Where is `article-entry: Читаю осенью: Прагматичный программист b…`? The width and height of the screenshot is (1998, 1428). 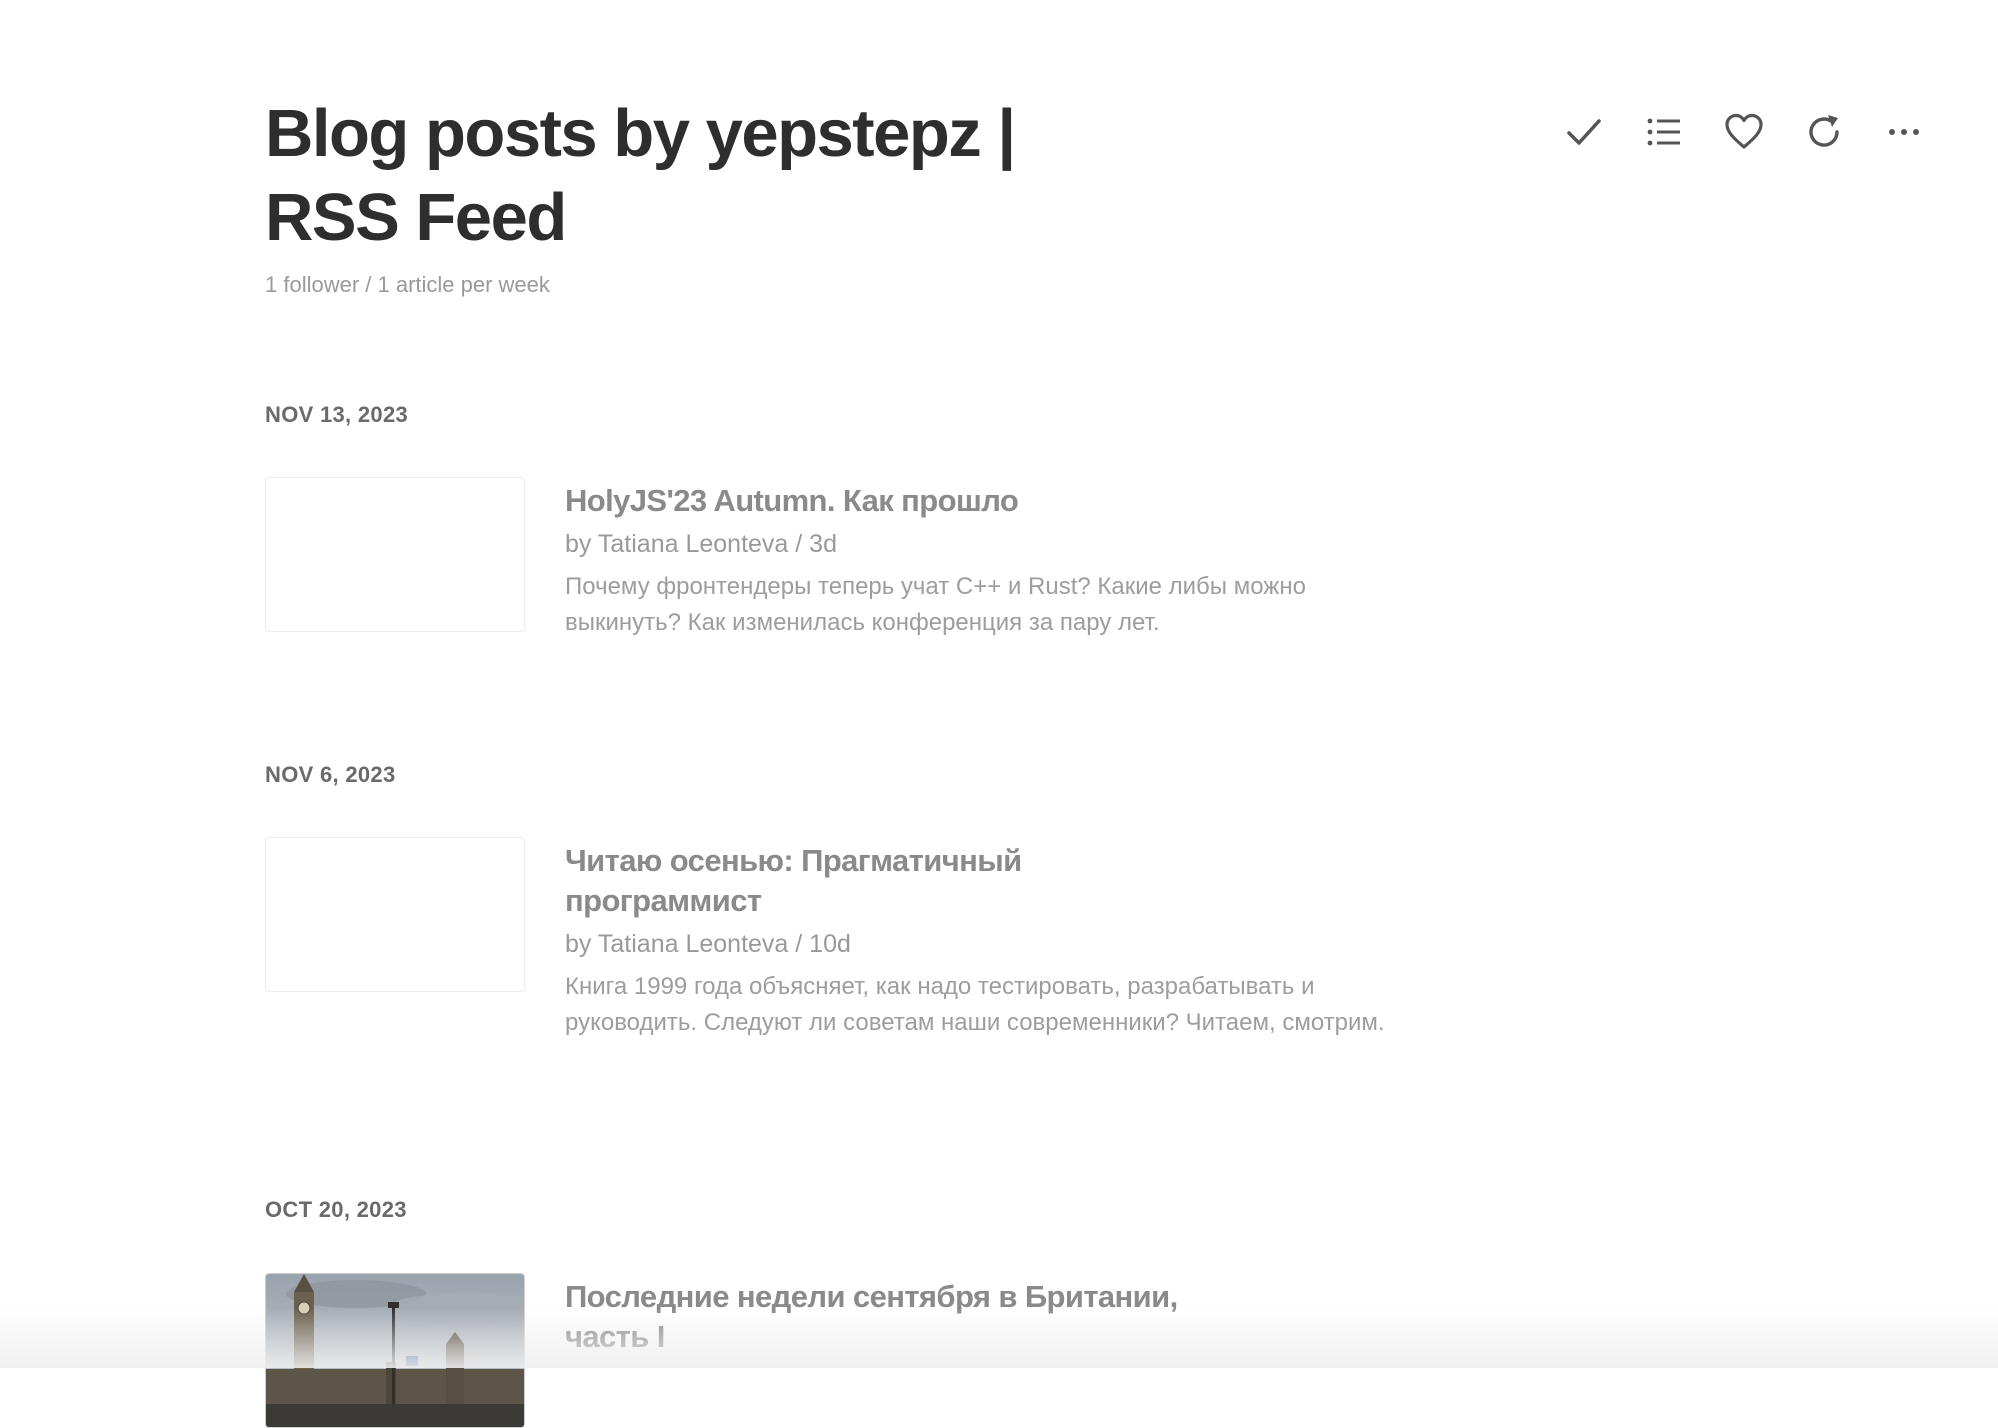 article-entry: Читаю осенью: Прагматичный программист b… is located at coordinates (855, 939).